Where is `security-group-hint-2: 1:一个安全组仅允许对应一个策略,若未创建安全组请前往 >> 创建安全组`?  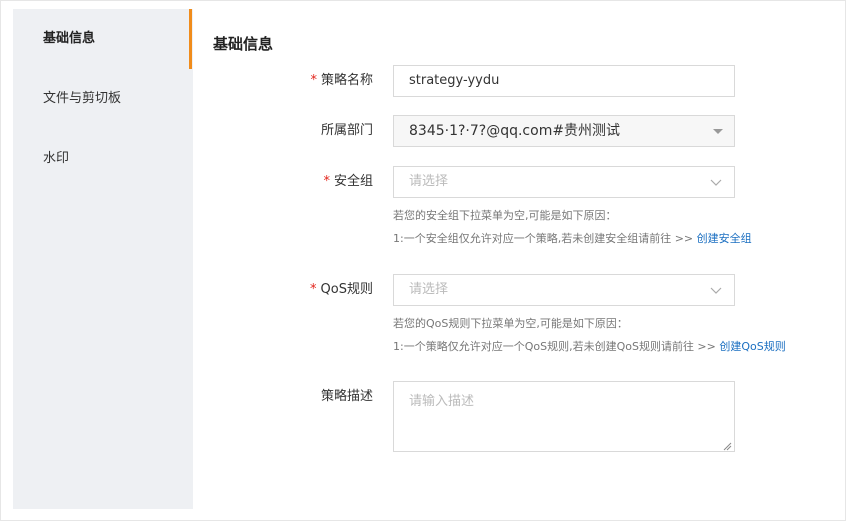 security-group-hint-2: 1:一个安全组仅允许对应一个策略,若未创建安全组请前往 >> 创建安全组 is located at coordinates (572, 238).